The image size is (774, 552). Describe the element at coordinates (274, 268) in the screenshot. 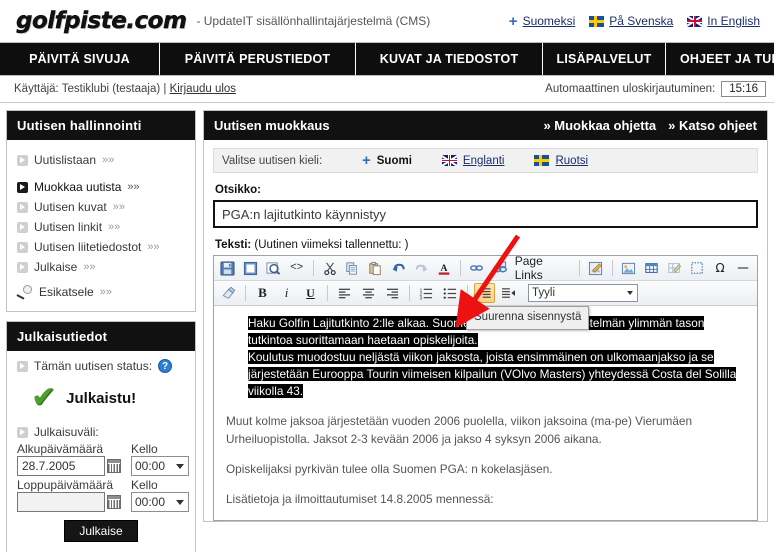

I see `preview-icon` at that location.